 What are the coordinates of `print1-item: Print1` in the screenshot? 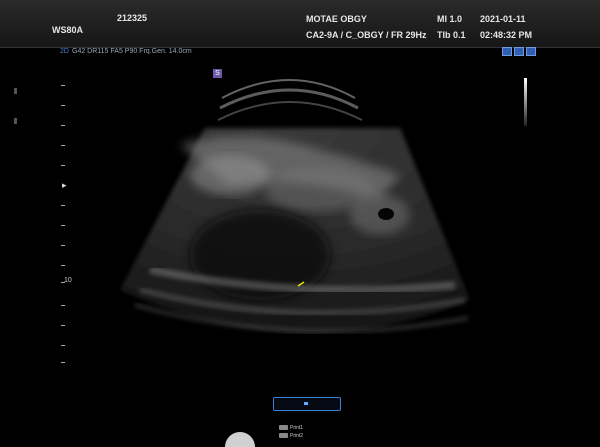 It's located at (291, 428).